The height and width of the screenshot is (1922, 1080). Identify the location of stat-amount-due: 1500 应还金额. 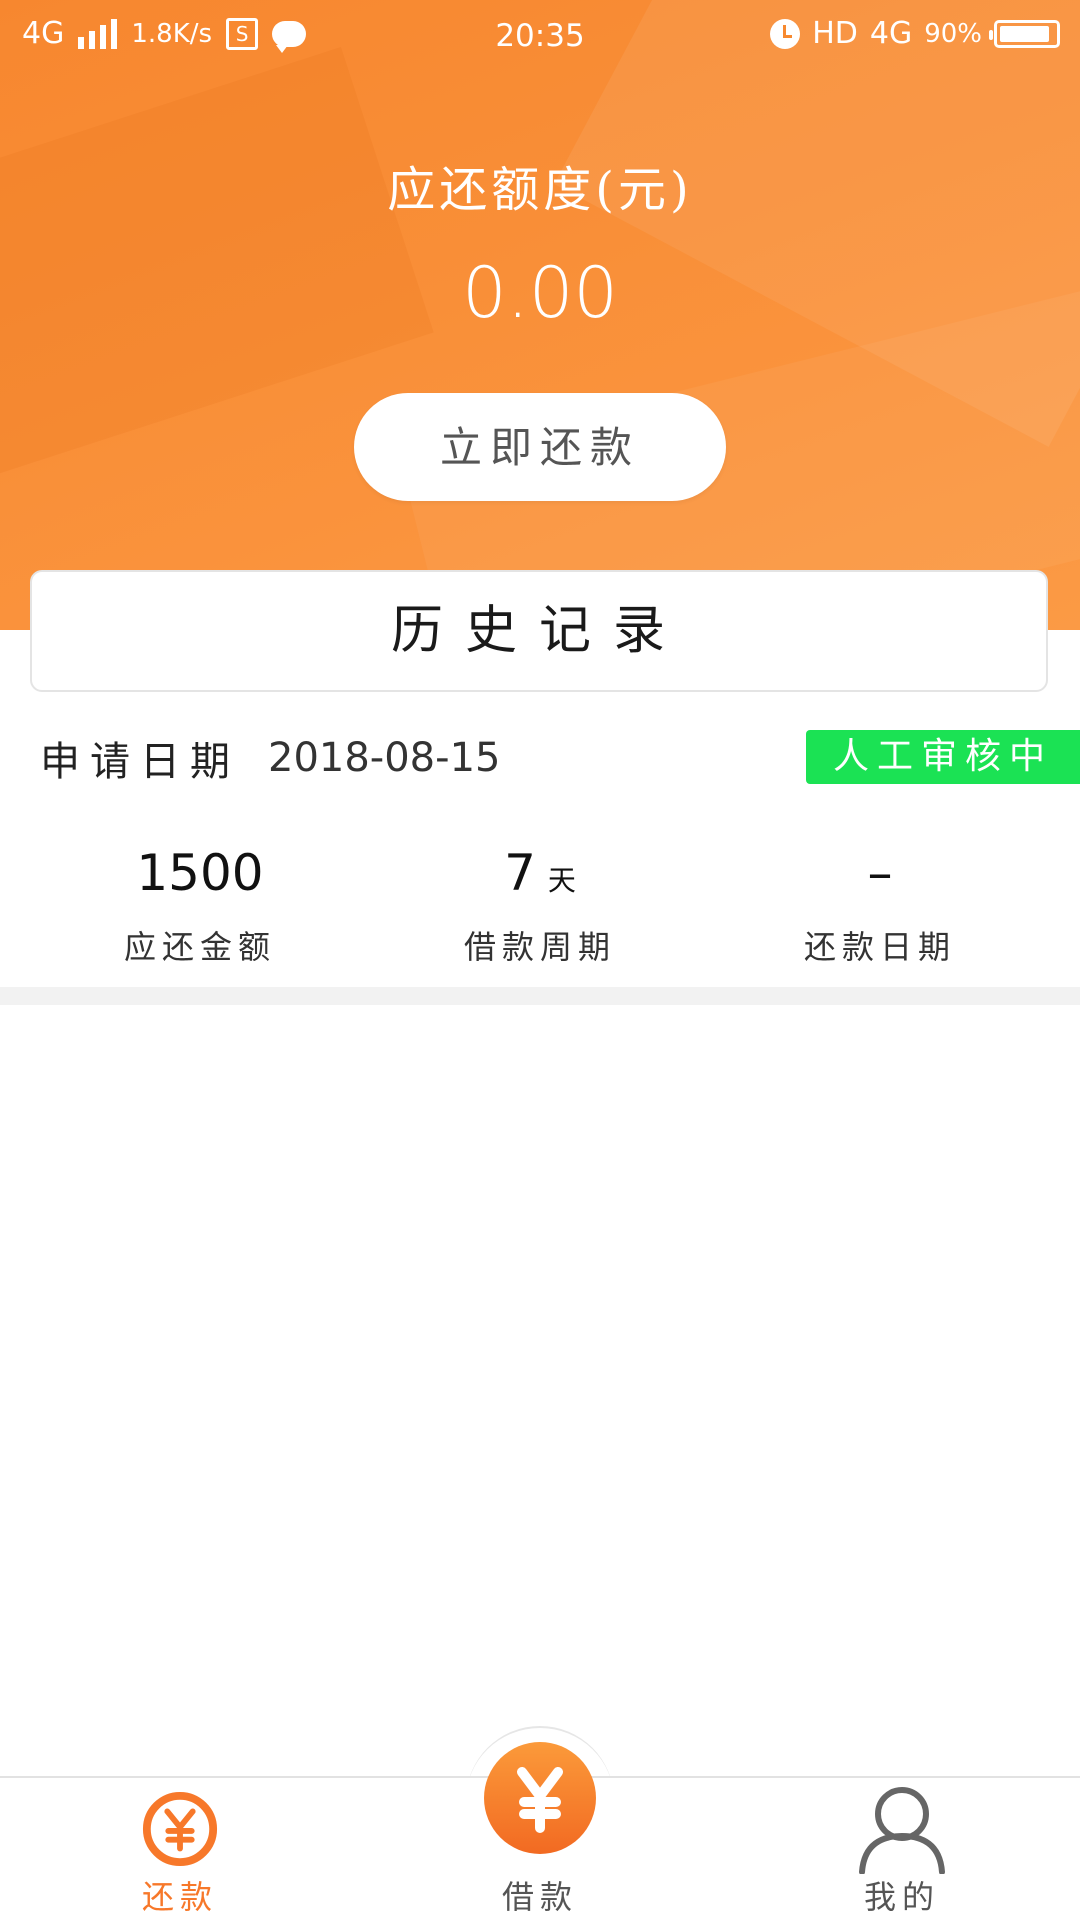
(200, 903).